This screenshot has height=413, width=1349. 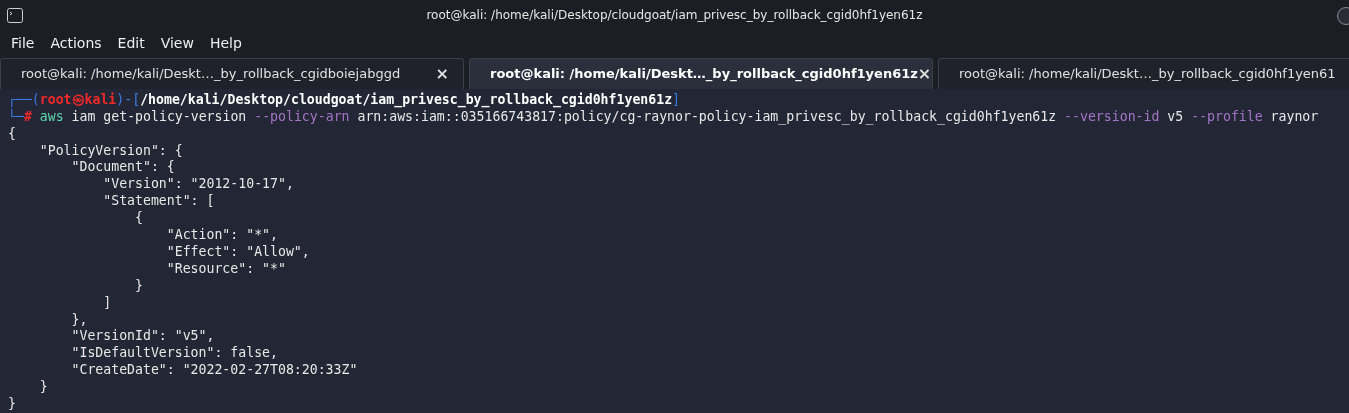 What do you see at coordinates (674, 16) in the screenshot?
I see `window-title: root@kali: /home/kali/Desktop/cloudgoat/iam_privesc_by_rollback_cgid0hf1yen61z` at bounding box center [674, 16].